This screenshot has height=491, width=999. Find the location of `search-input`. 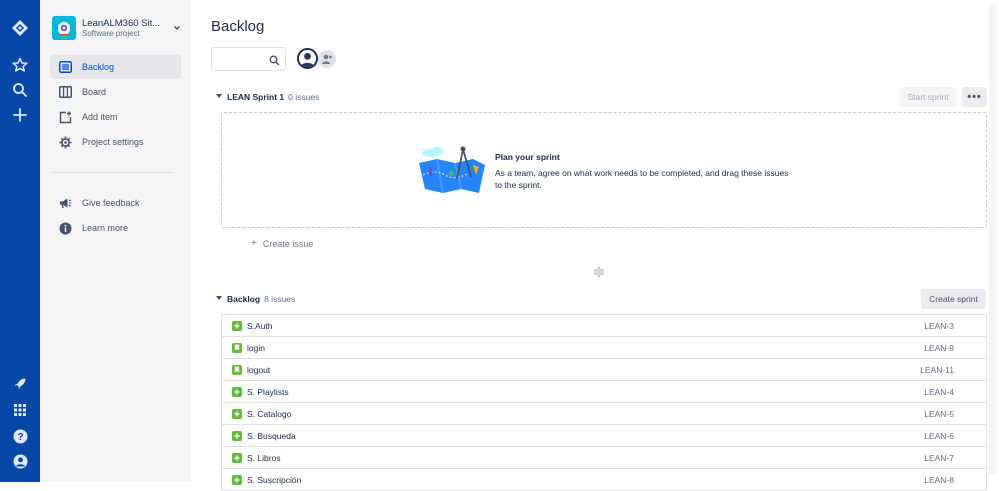

search-input is located at coordinates (245, 59).